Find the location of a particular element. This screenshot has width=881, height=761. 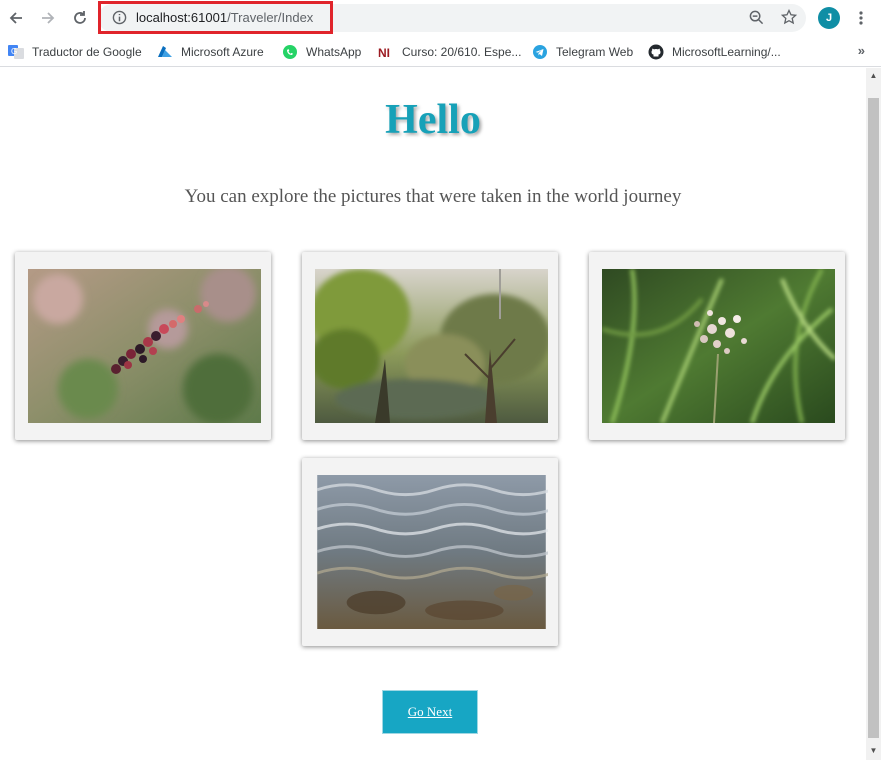

plants-photo is located at coordinates (718, 346).